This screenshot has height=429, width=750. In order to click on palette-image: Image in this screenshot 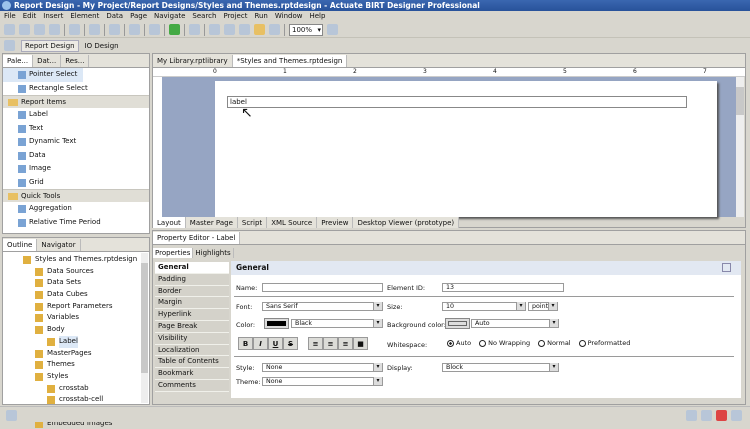, I will do `click(76, 169)`.